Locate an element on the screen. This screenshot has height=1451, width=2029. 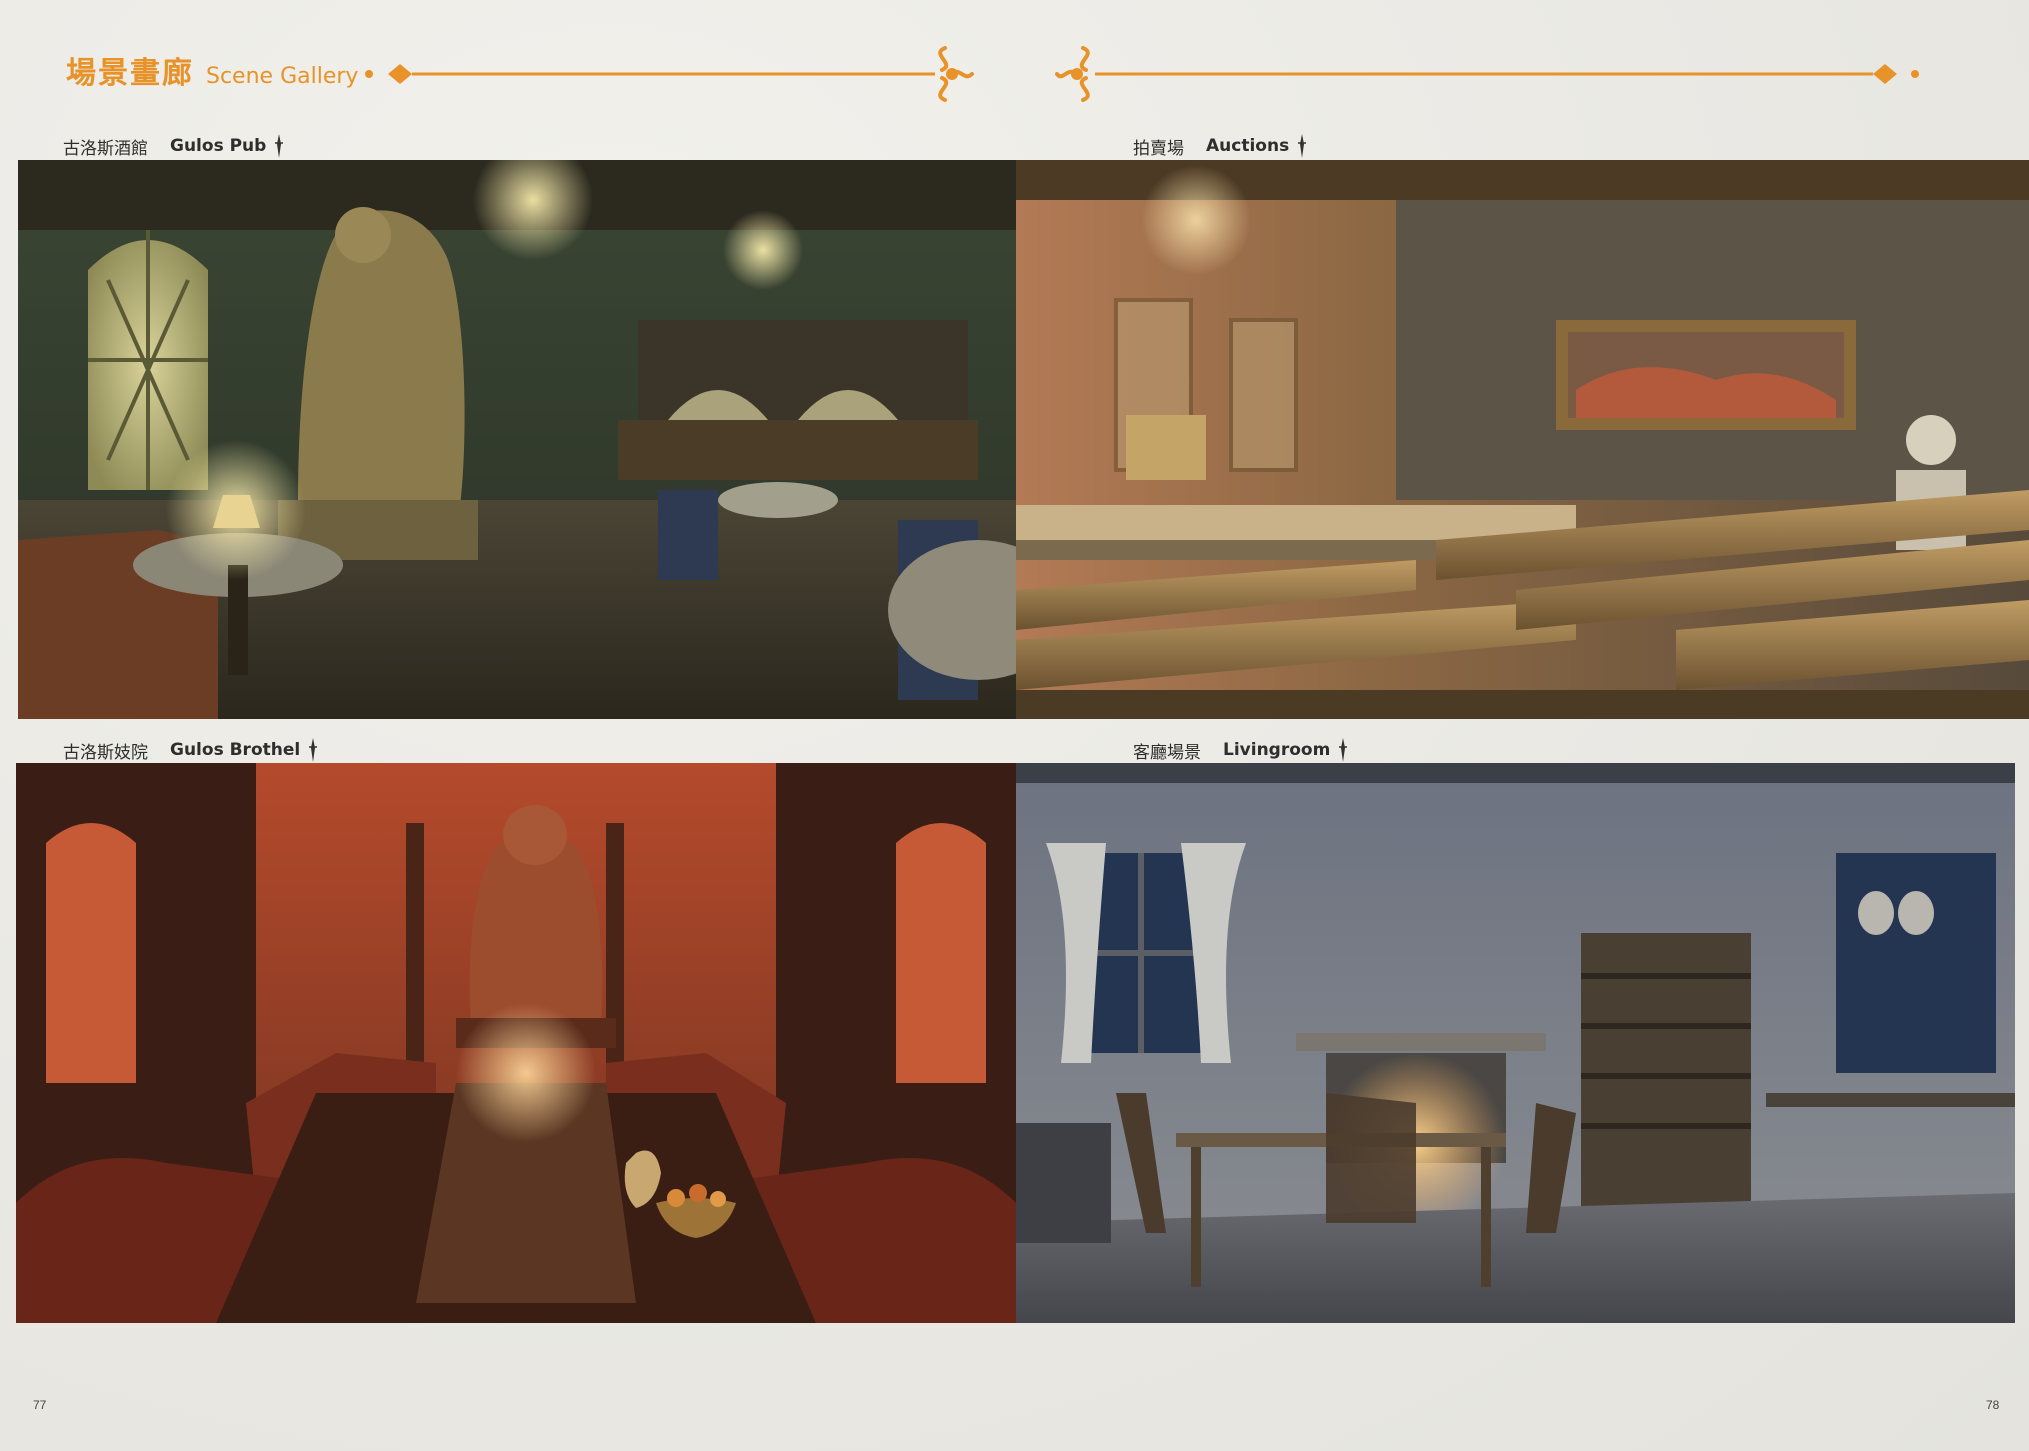
scene-label-cn: 古洛斯酒館 is located at coordinates (105, 148).